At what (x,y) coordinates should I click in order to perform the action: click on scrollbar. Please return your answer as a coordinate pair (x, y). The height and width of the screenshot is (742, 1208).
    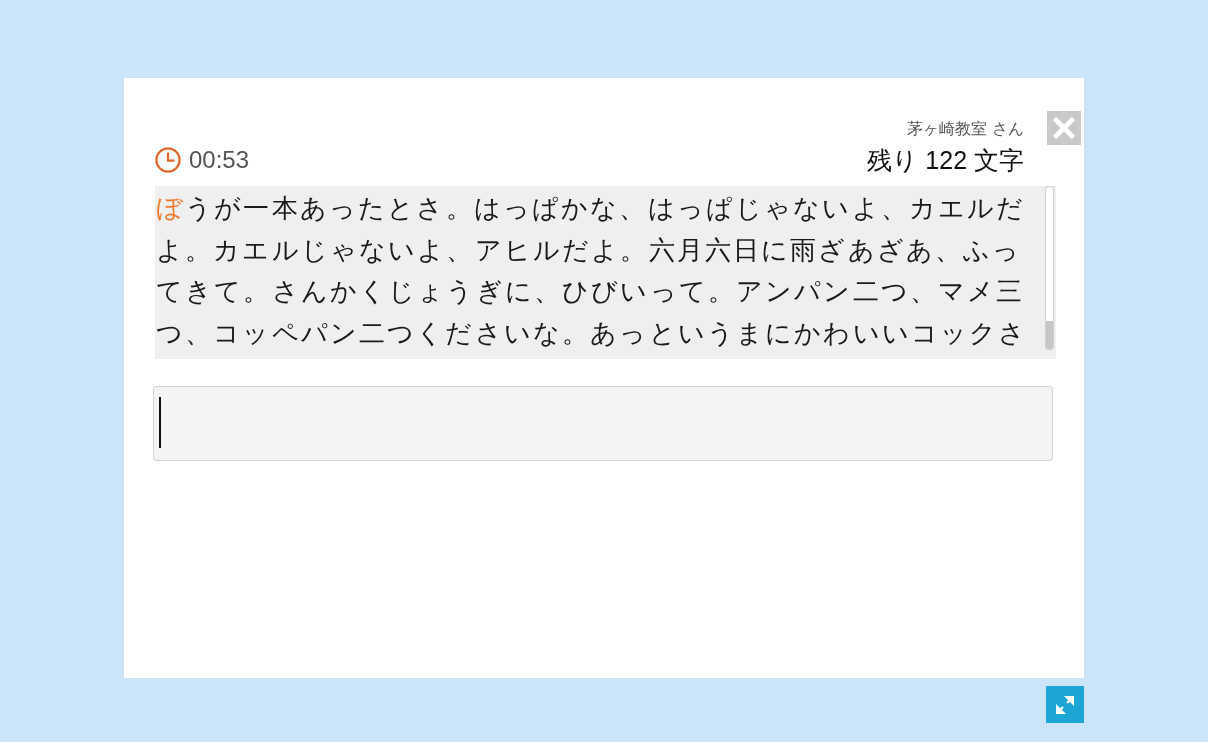
    Looking at the image, I should click on (1049, 268).